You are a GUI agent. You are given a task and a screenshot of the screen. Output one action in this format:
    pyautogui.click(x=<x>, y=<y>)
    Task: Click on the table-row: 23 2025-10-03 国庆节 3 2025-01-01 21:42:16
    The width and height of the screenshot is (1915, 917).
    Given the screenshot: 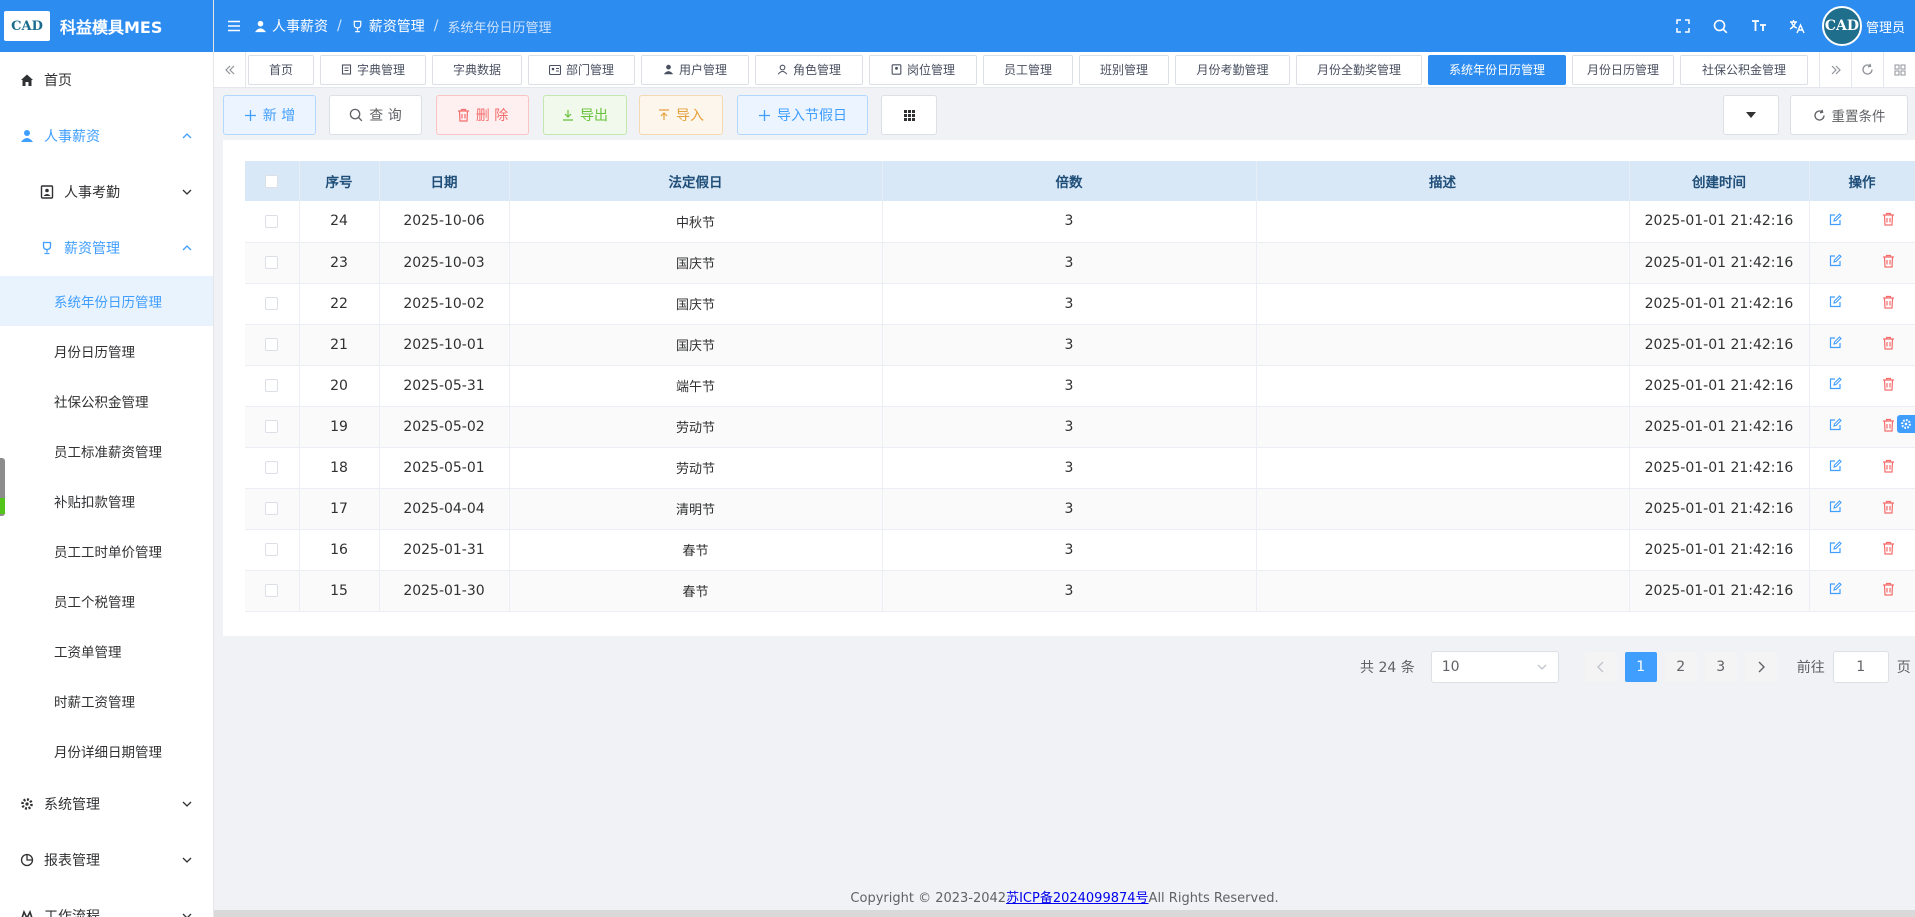 What is the action you would take?
    pyautogui.click(x=1080, y=262)
    